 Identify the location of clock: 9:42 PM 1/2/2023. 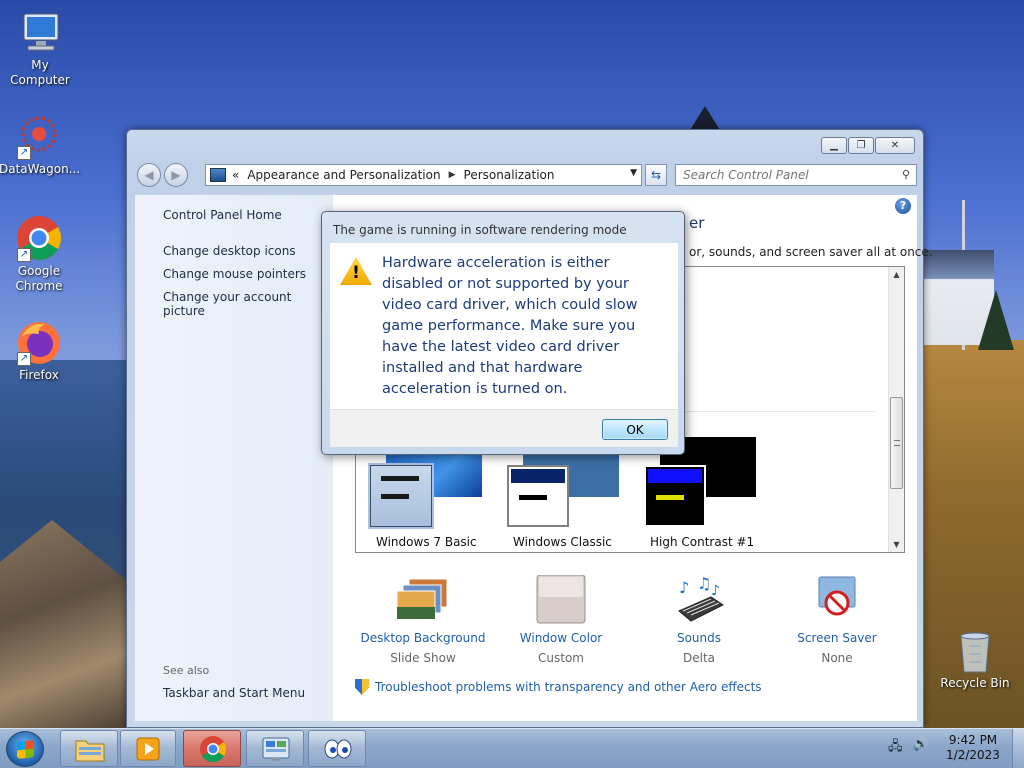
(973, 748).